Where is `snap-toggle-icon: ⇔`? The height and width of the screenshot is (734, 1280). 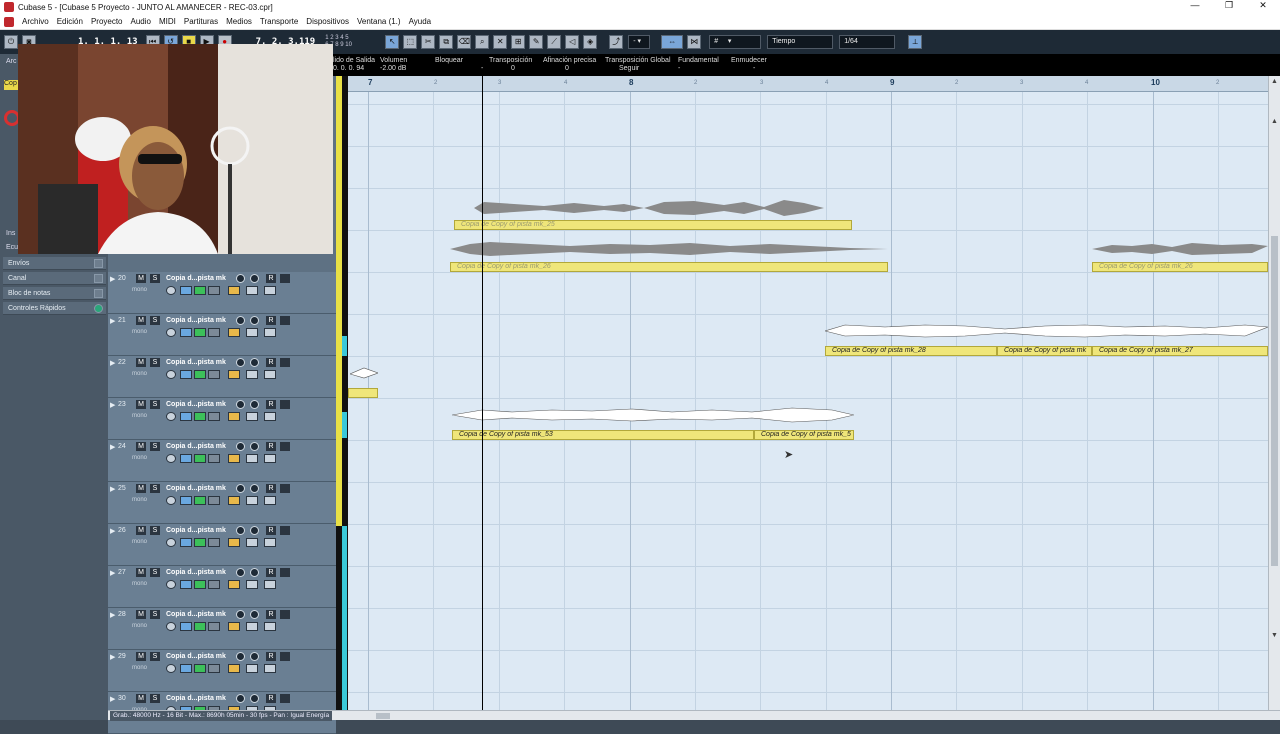
snap-toggle-icon: ⇔ is located at coordinates (672, 42).